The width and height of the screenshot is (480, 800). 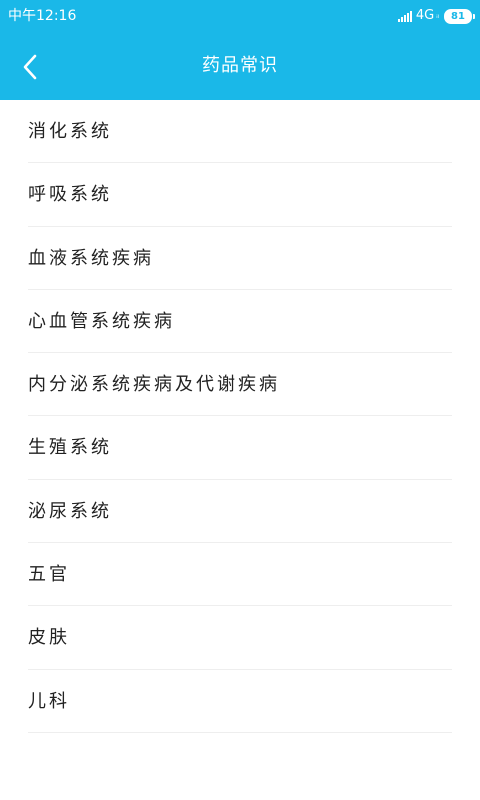 I want to click on category-item-digestive: 消化系统, so click(x=240, y=132).